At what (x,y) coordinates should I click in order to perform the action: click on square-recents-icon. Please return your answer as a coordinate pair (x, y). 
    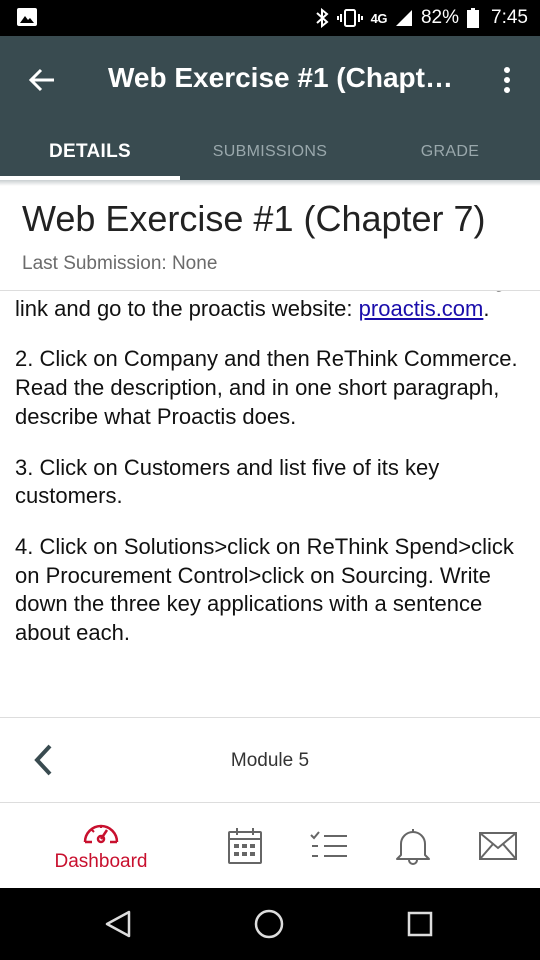
    Looking at the image, I should click on (420, 924).